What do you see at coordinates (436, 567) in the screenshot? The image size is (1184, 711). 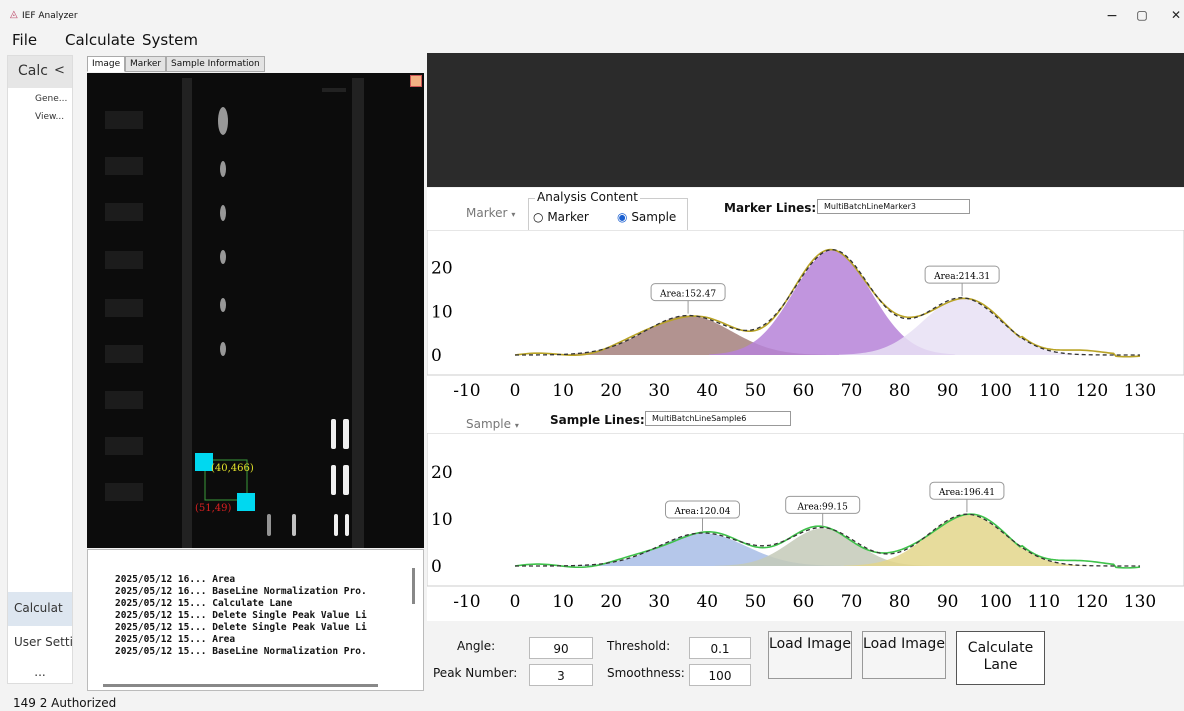 I see `y-tick-label: 0` at bounding box center [436, 567].